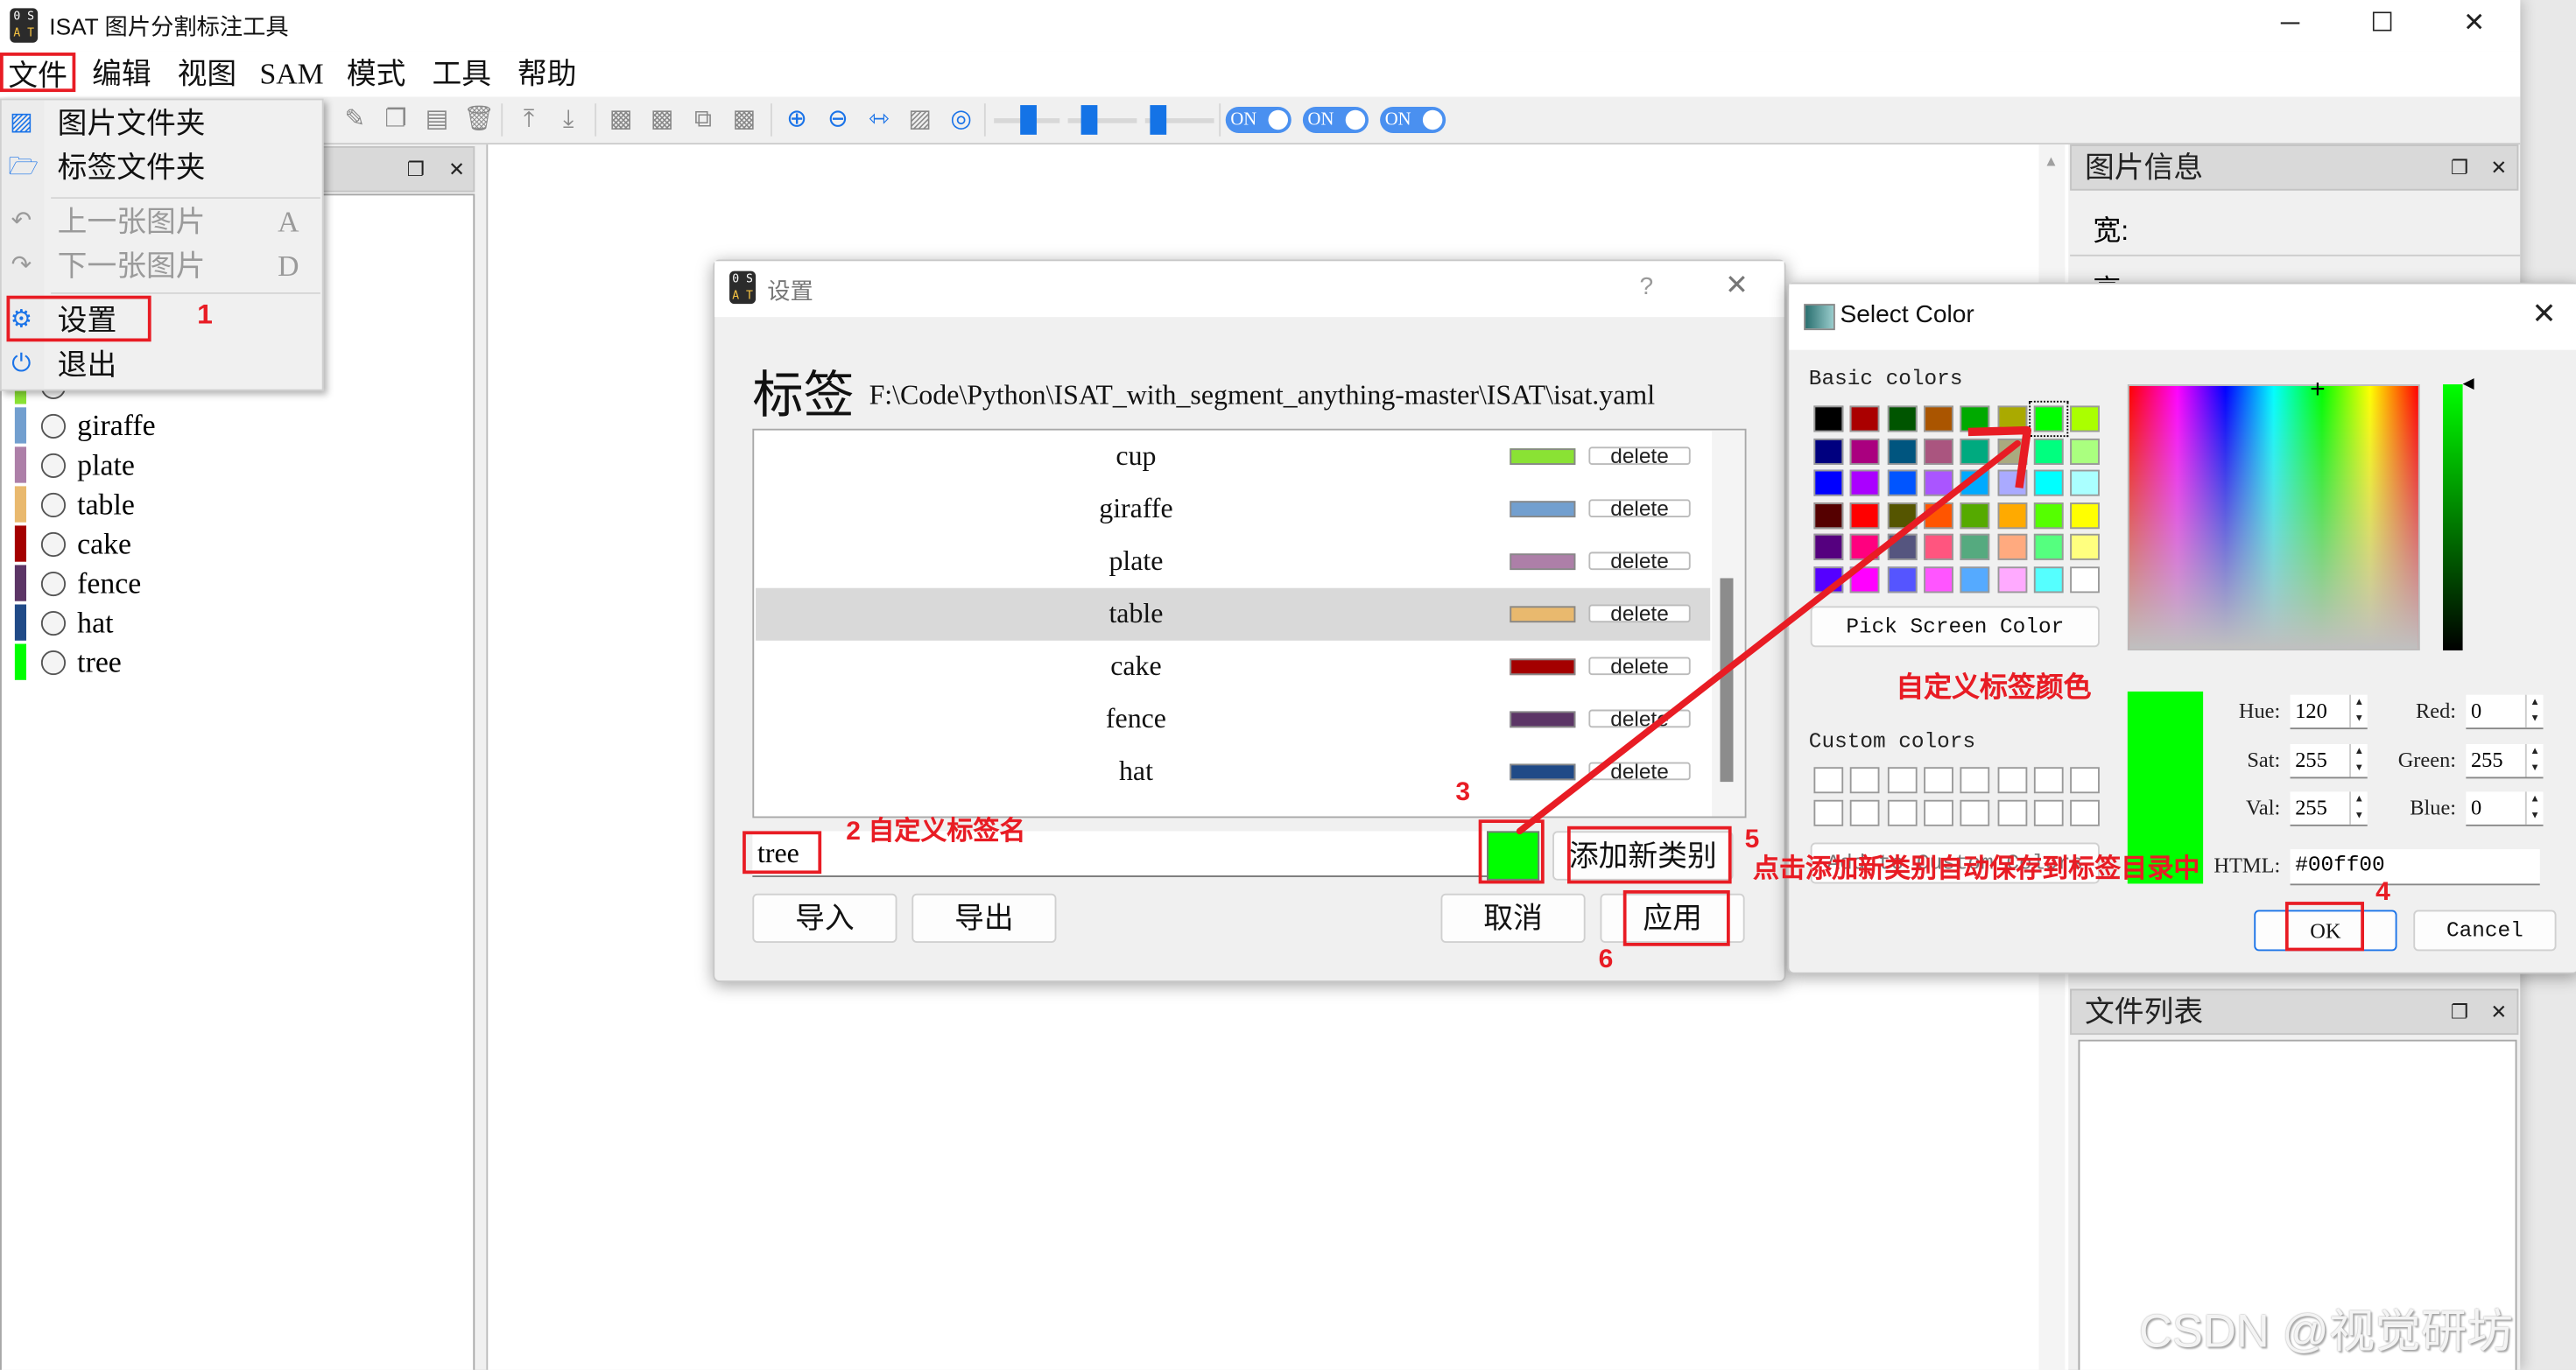  What do you see at coordinates (1768, 637) in the screenshot?
I see `arrow-shaft` at bounding box center [1768, 637].